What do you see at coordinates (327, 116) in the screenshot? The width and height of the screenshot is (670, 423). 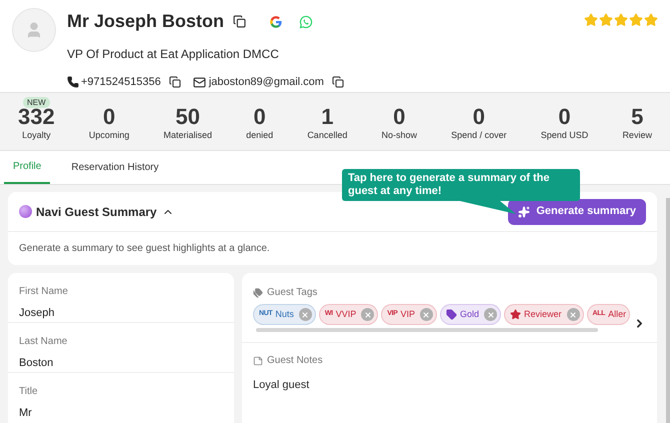 I see `stat-value: 1` at bounding box center [327, 116].